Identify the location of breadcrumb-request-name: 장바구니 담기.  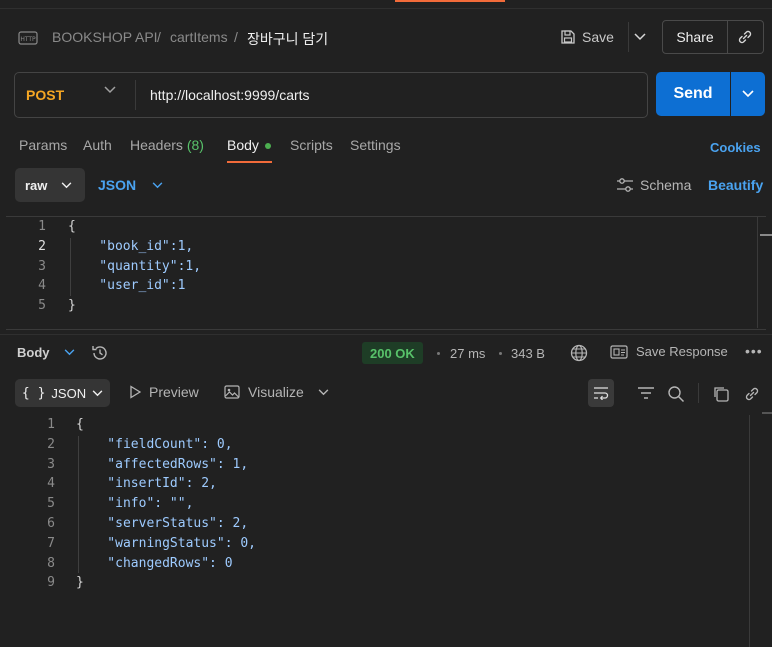
(287, 39).